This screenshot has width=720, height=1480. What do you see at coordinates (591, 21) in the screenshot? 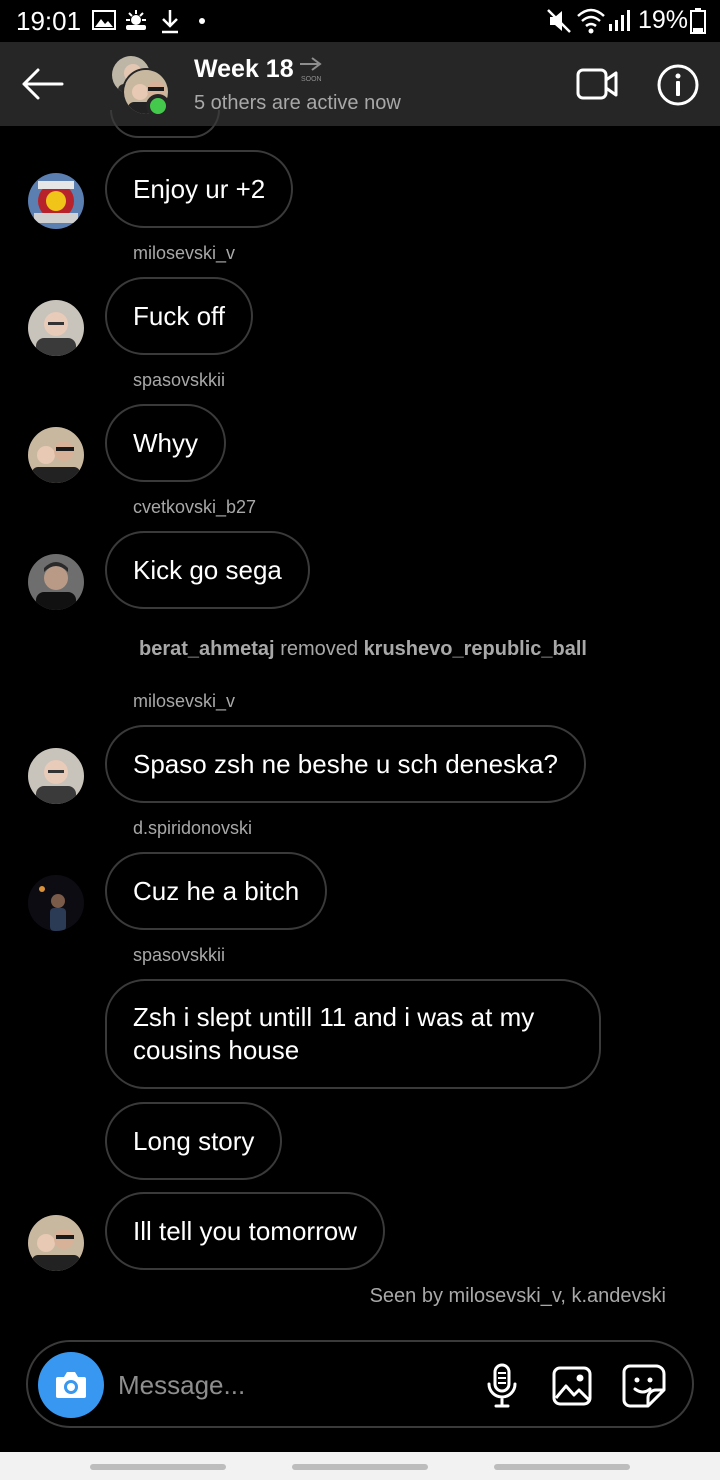
I see `wifi-icon` at bounding box center [591, 21].